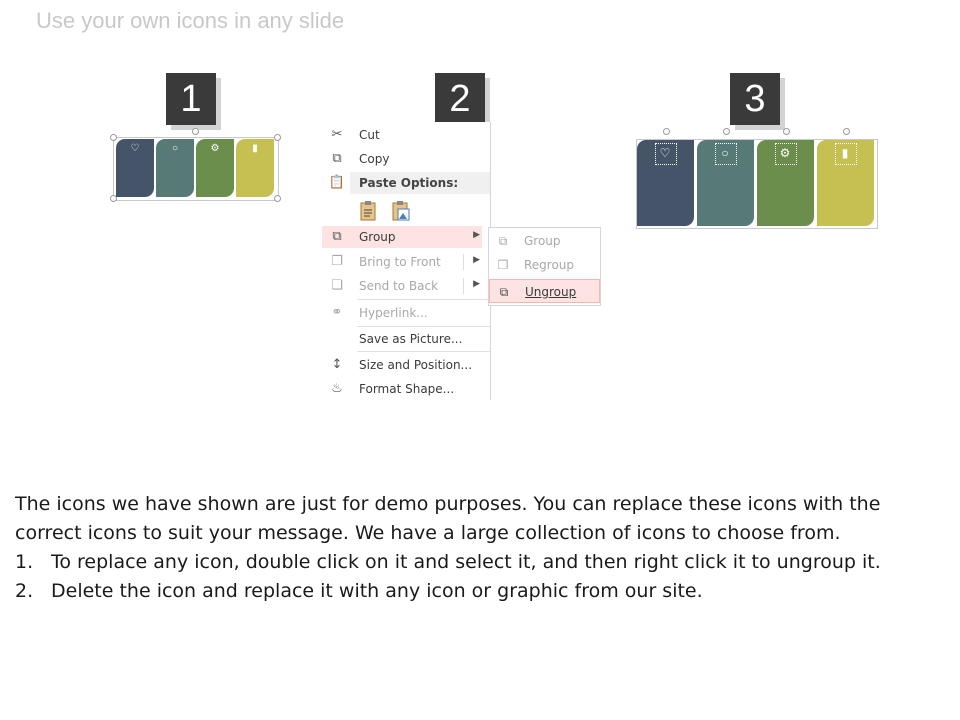 This screenshot has width=960, height=720. I want to click on menu-item-bring-to-front: ❐ Bring to Front ▶, so click(406, 262).